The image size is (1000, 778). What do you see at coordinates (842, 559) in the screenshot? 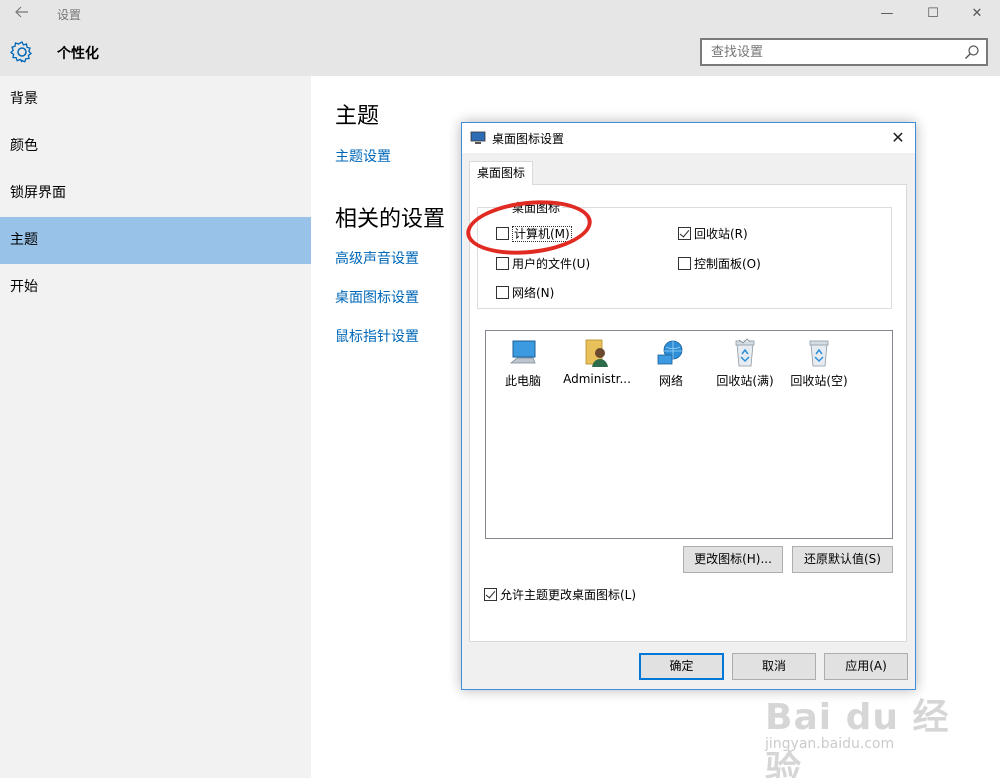
I see `restore-default-button: 还原默认值(S)` at bounding box center [842, 559].